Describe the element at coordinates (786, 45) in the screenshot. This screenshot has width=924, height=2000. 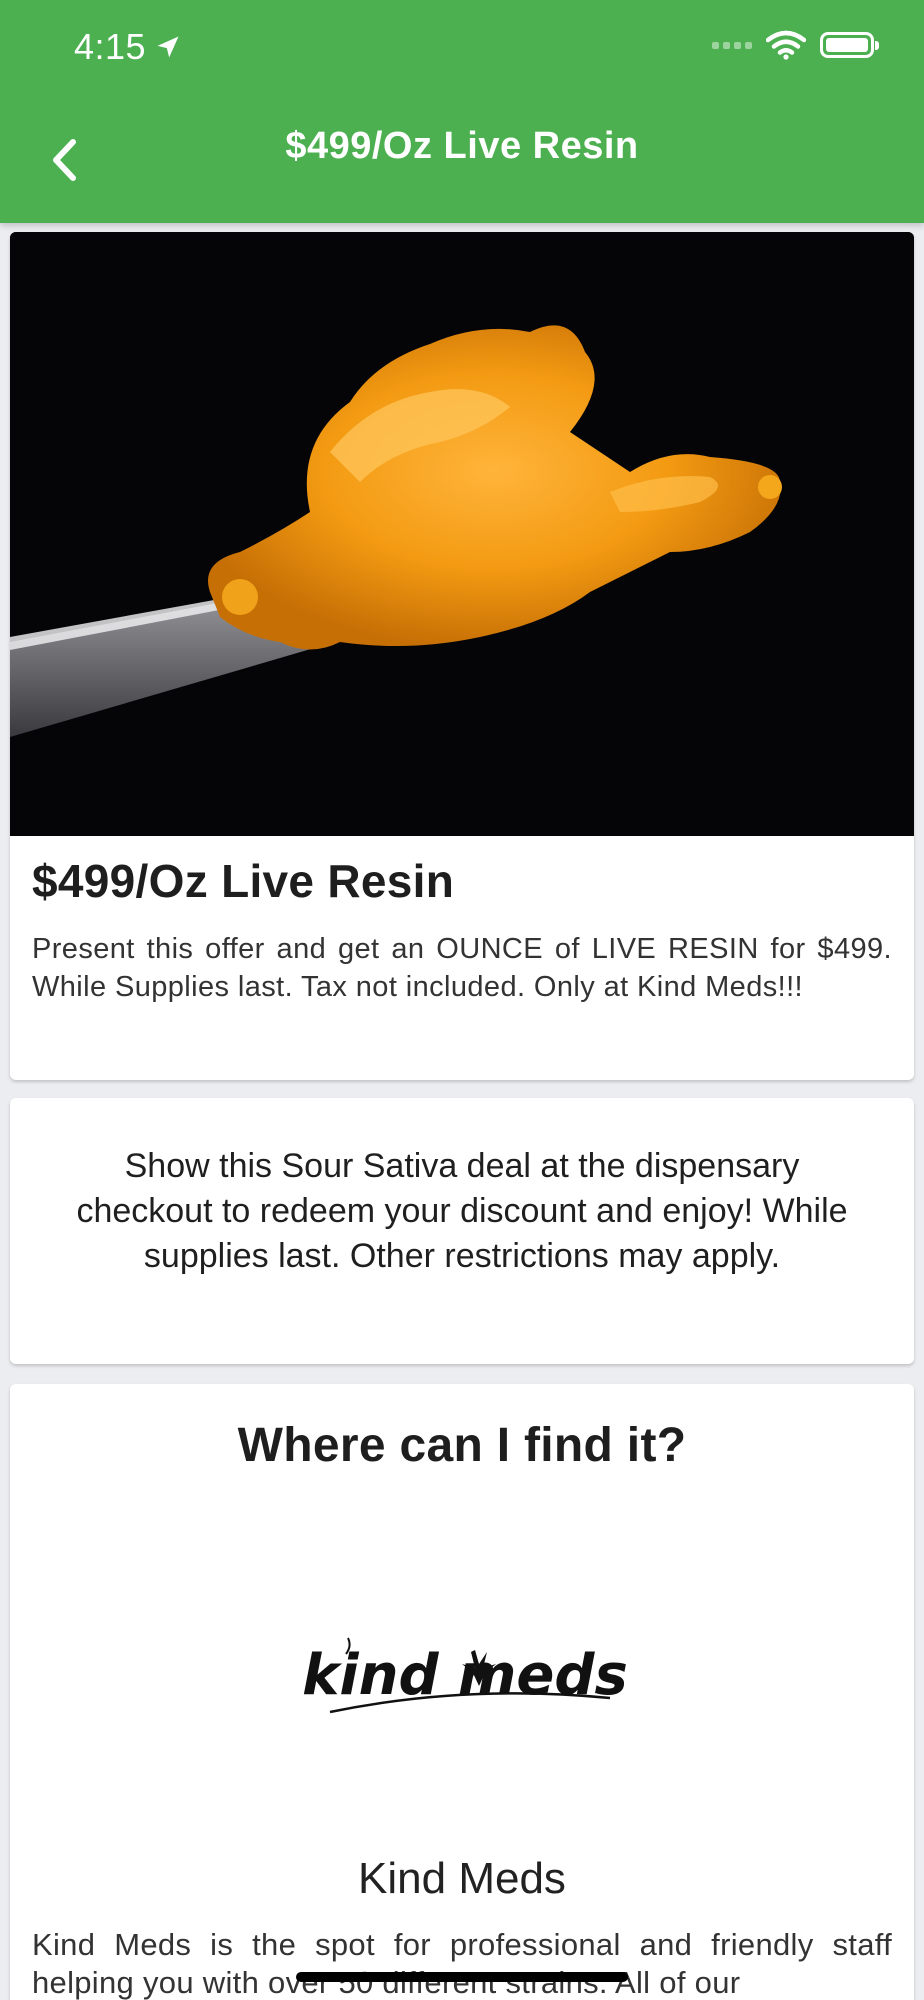
I see `wifi-icon` at that location.